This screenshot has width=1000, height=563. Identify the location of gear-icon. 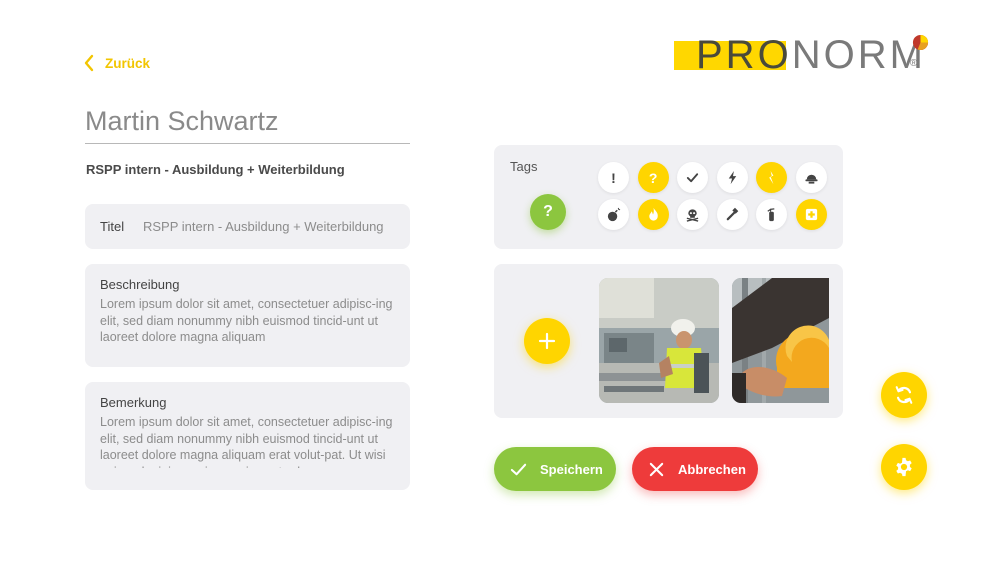
(904, 467).